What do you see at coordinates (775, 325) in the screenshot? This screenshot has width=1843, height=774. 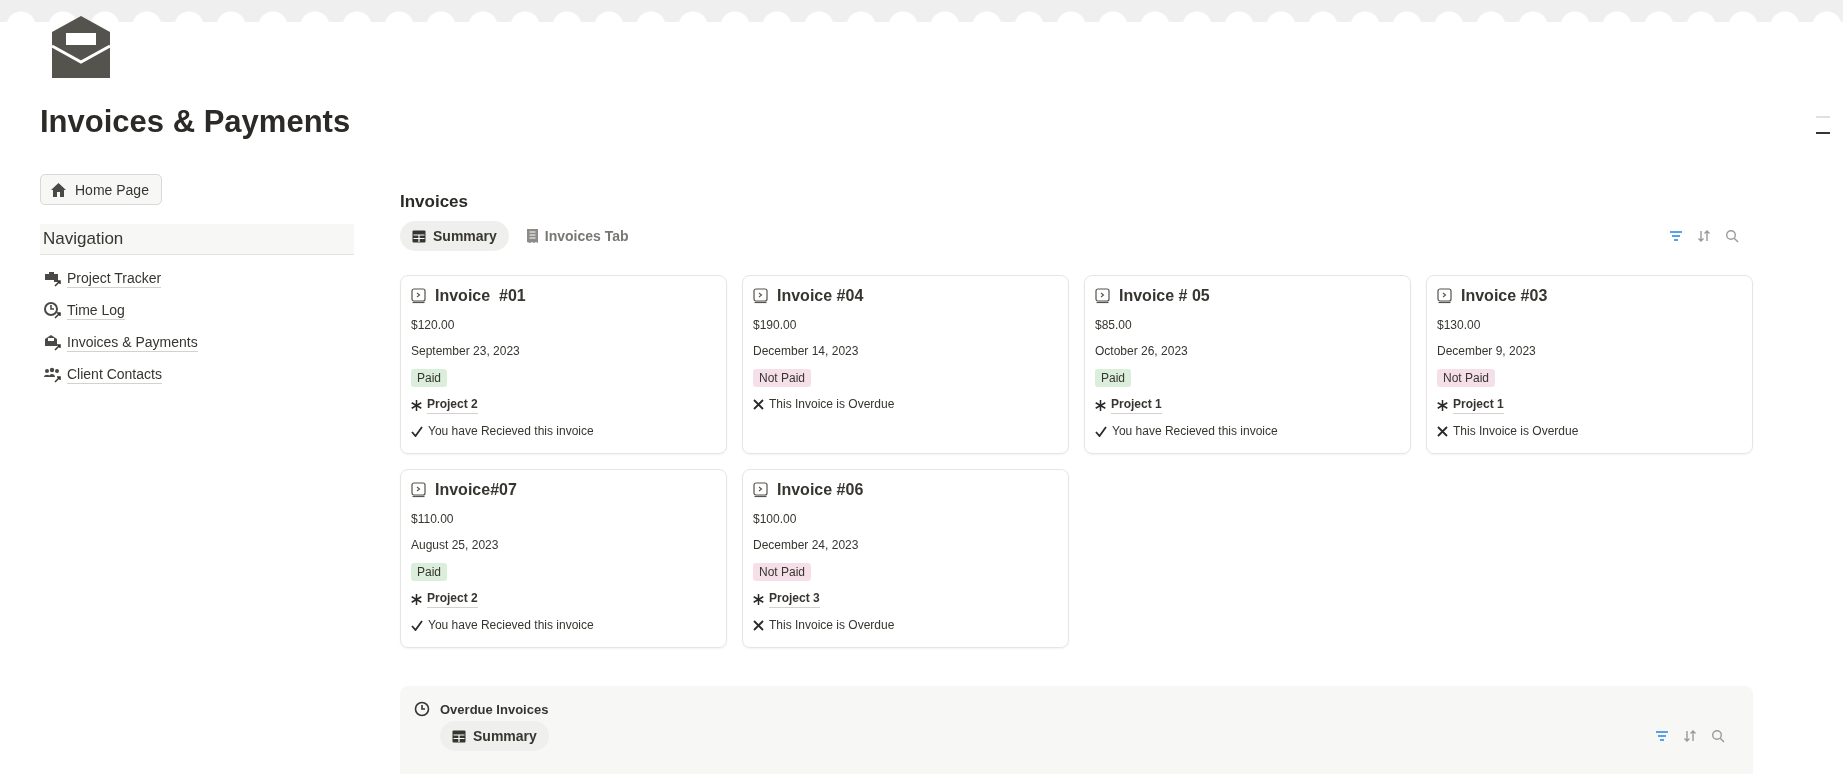 I see `amount: $190.00` at bounding box center [775, 325].